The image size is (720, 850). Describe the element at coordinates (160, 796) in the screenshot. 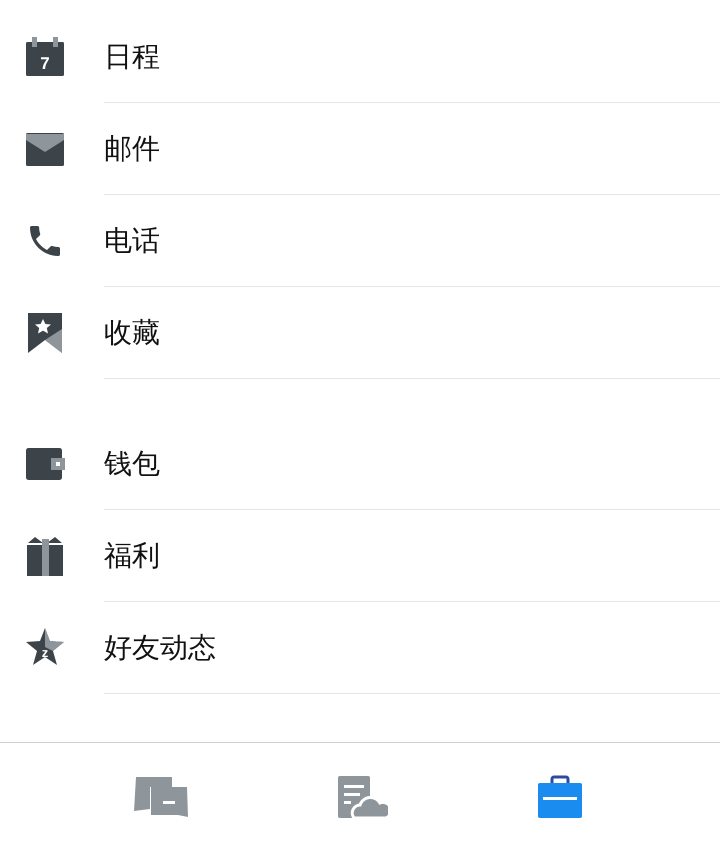

I see `chat-icon` at that location.